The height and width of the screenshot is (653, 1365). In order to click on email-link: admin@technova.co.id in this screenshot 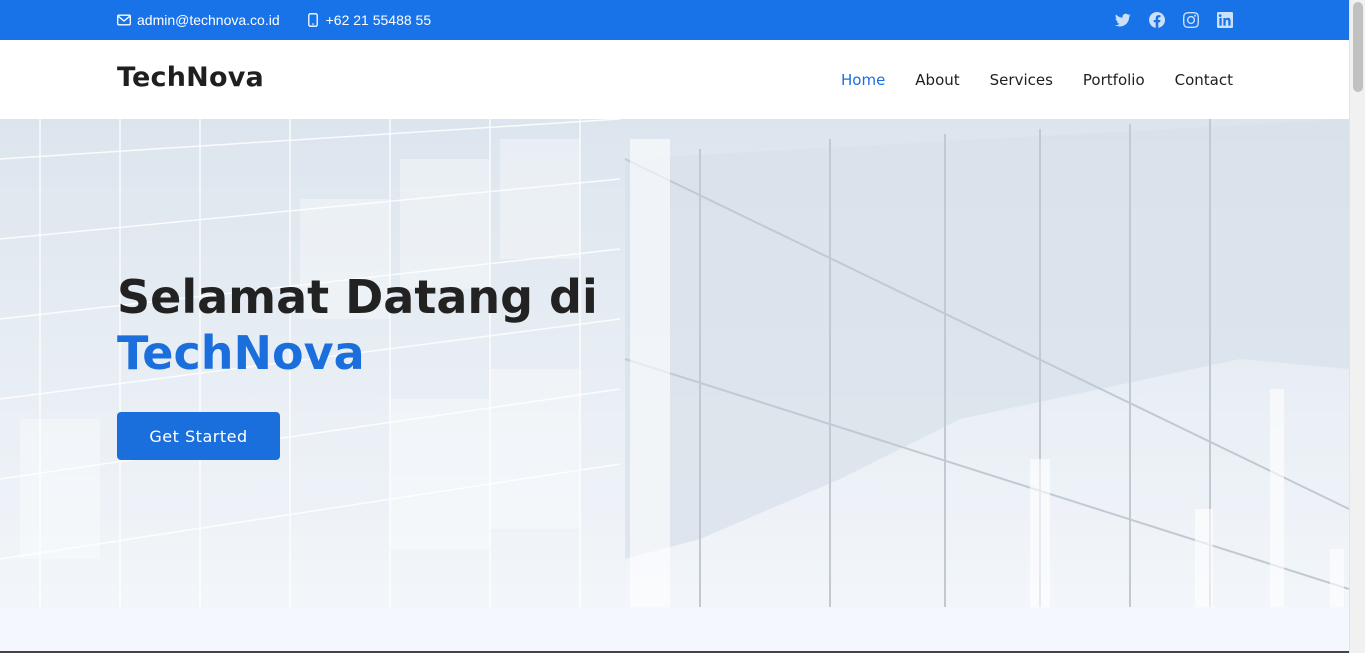, I will do `click(198, 20)`.